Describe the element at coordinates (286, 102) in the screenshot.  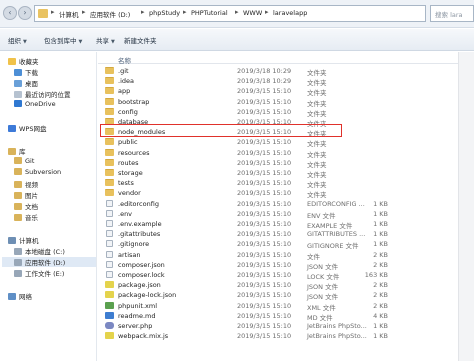
I see `file-row: bootstrap 2019/3/15 15:10 文件夹` at that location.